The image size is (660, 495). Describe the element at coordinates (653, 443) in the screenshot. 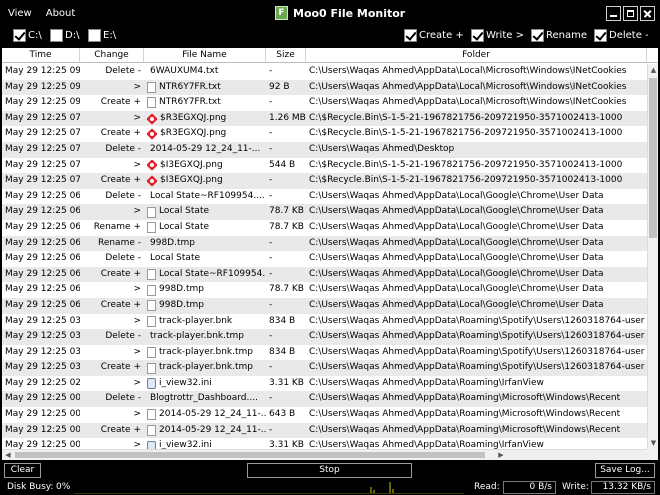

I see `scroll-down-icon: ▼` at that location.